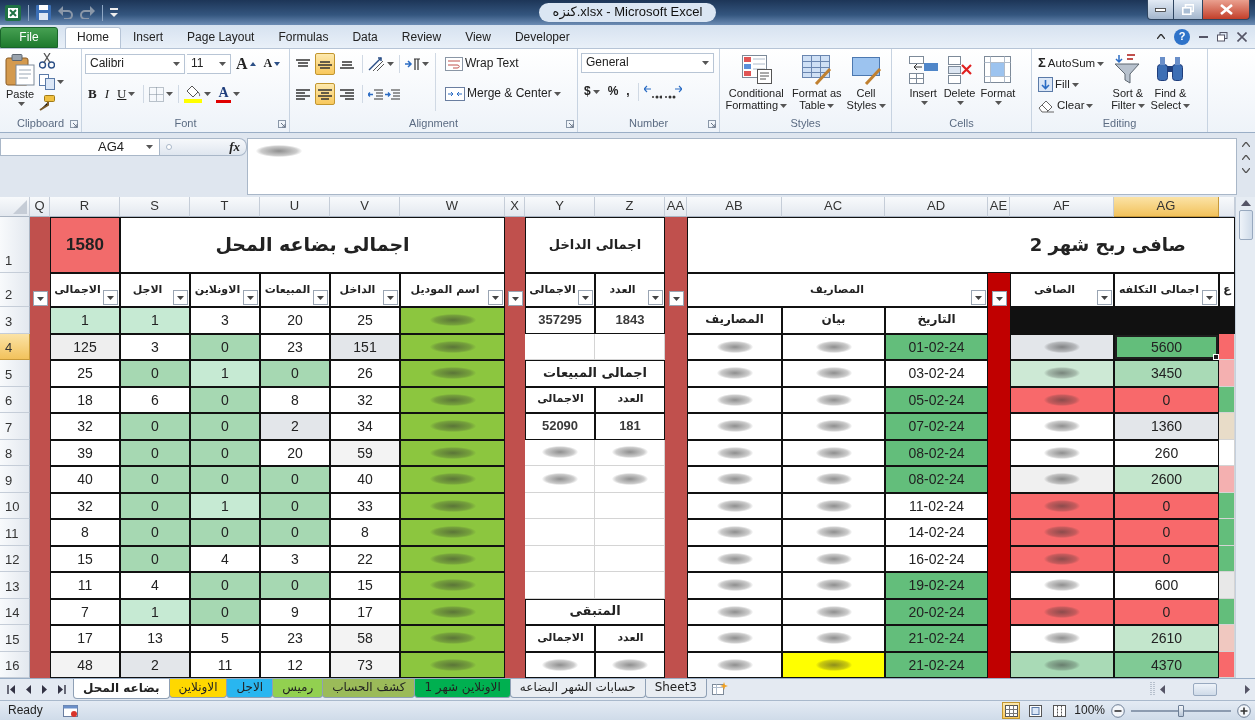  I want to click on row-header: 11, so click(15, 532).